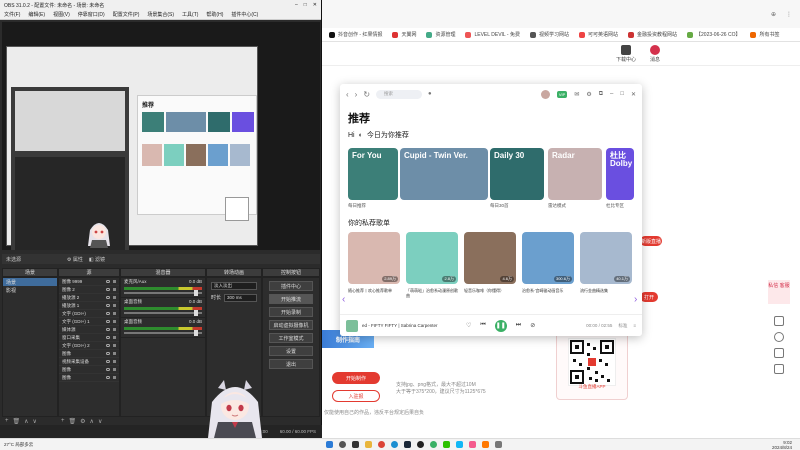  What do you see at coordinates (433, 444) in the screenshot?
I see `music-app-icon` at bounding box center [433, 444].